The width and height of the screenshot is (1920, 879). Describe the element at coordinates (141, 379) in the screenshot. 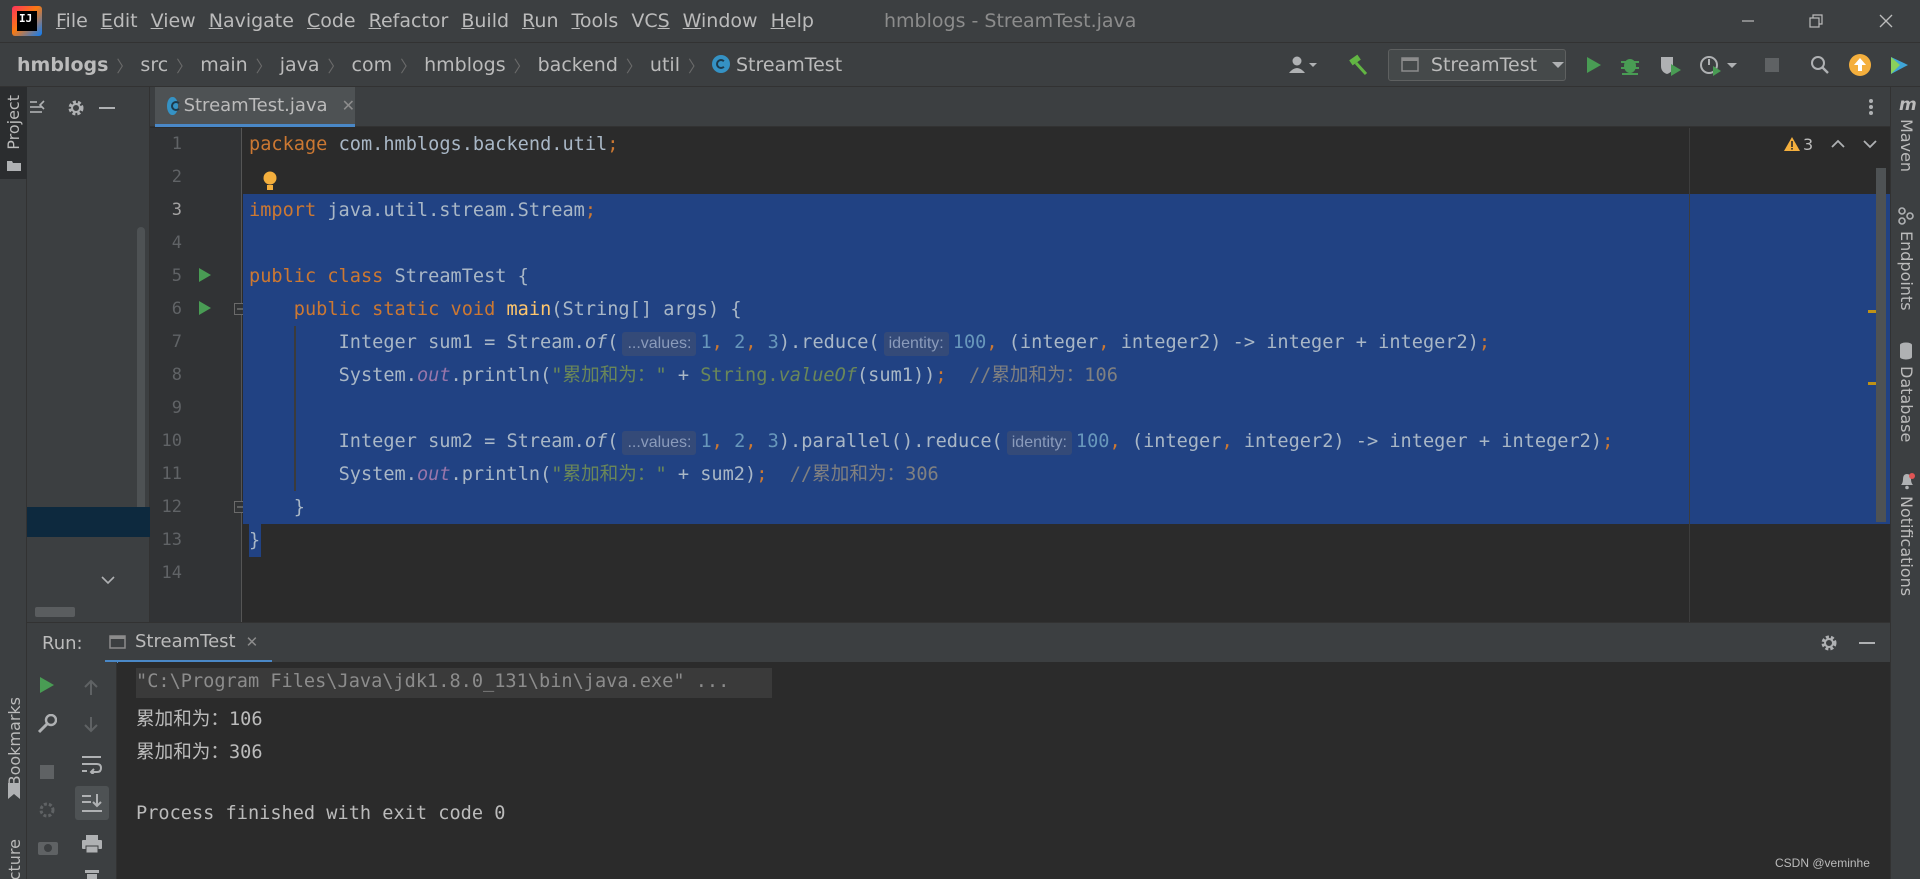

I see `project-scrollbar` at that location.